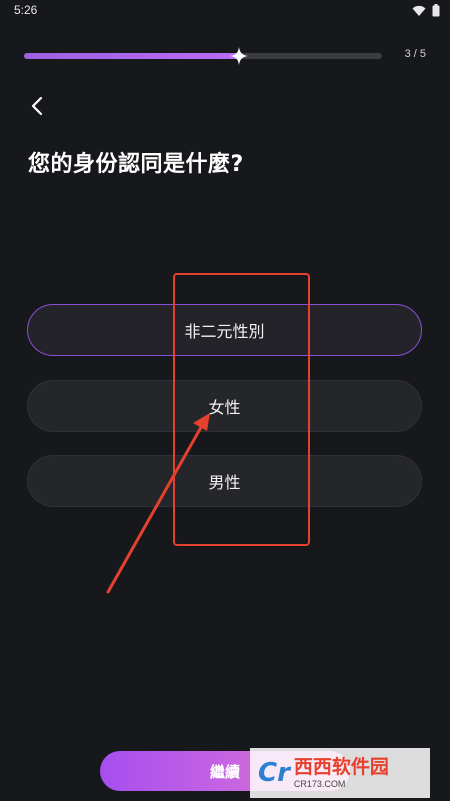 The image size is (450, 801). I want to click on progress-bar, so click(203, 56).